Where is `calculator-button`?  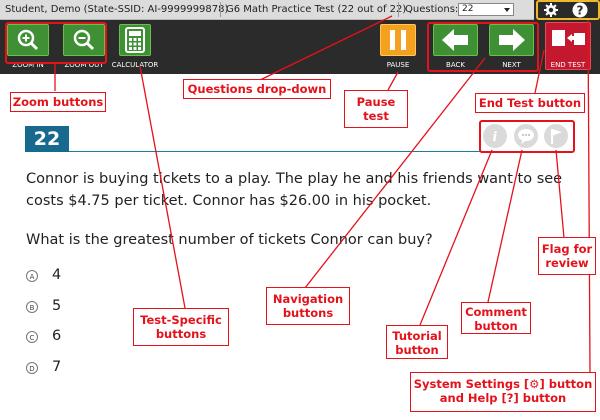
calculator-button is located at coordinates (135, 40).